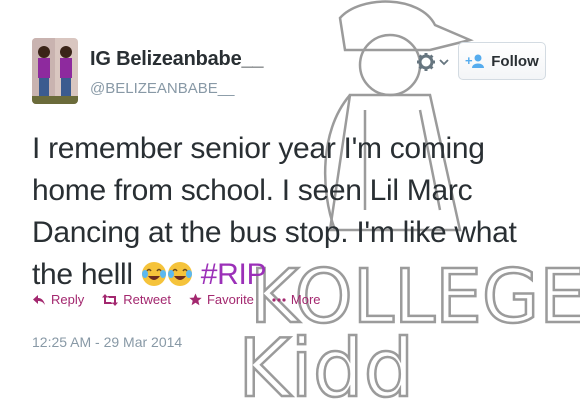 The width and height of the screenshot is (580, 400). Describe the element at coordinates (39, 299) in the screenshot. I see `reply-icon` at that location.